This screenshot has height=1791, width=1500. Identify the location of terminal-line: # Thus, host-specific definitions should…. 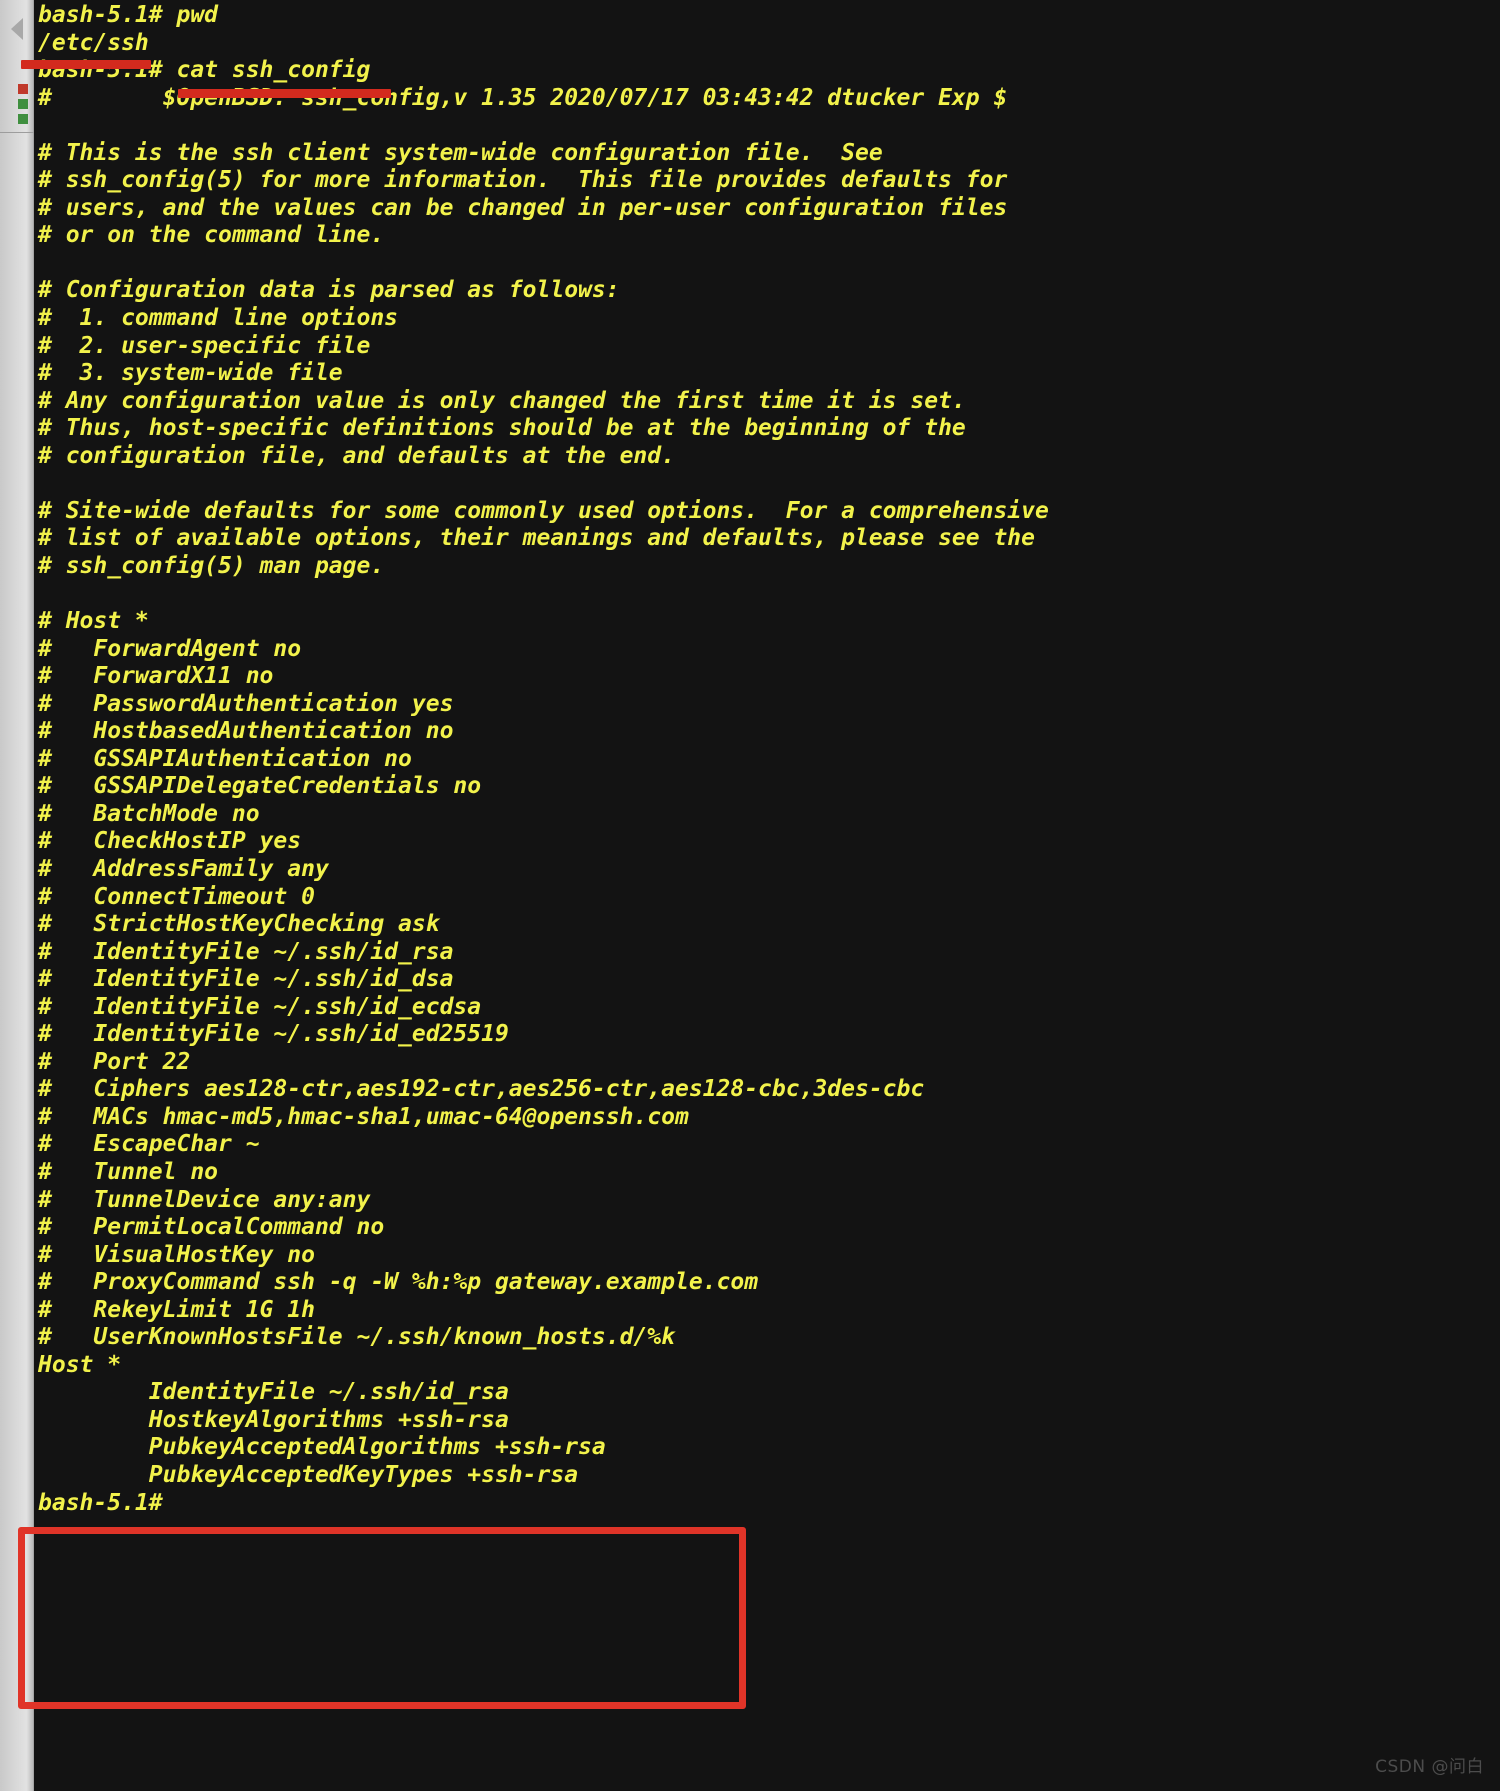
(502, 428).